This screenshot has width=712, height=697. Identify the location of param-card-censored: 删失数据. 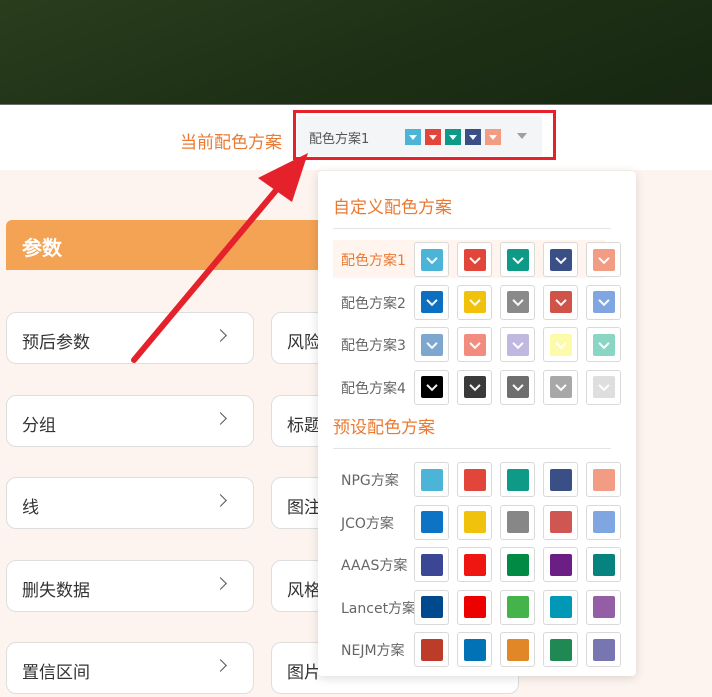
(130, 586).